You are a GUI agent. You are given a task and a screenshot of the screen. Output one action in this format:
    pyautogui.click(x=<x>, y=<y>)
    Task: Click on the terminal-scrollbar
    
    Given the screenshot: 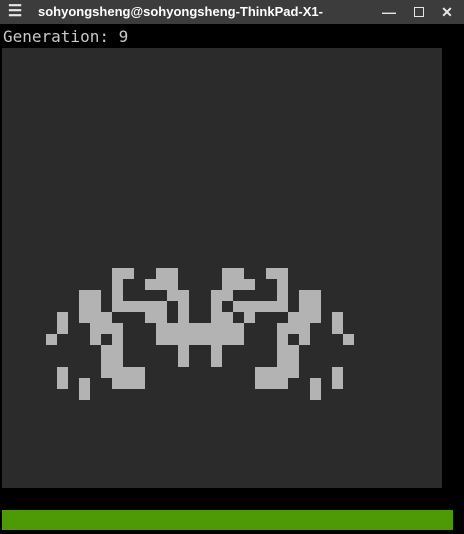 What is the action you would take?
    pyautogui.click(x=458, y=279)
    